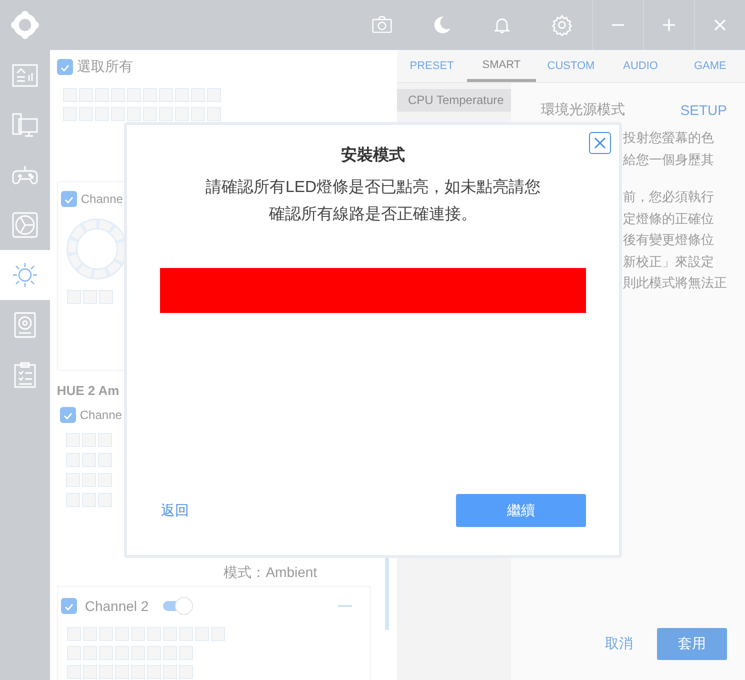 The width and height of the screenshot is (745, 680). I want to click on toggle-switch, so click(176, 606).